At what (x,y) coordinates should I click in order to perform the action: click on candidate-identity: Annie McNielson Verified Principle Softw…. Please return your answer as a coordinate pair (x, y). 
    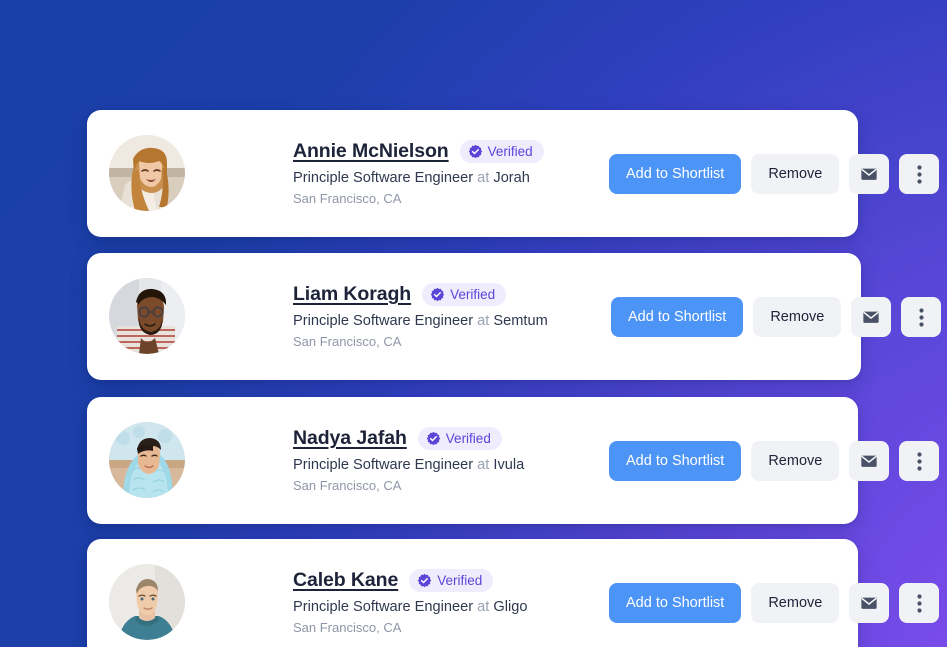
    Looking at the image, I should click on (418, 173).